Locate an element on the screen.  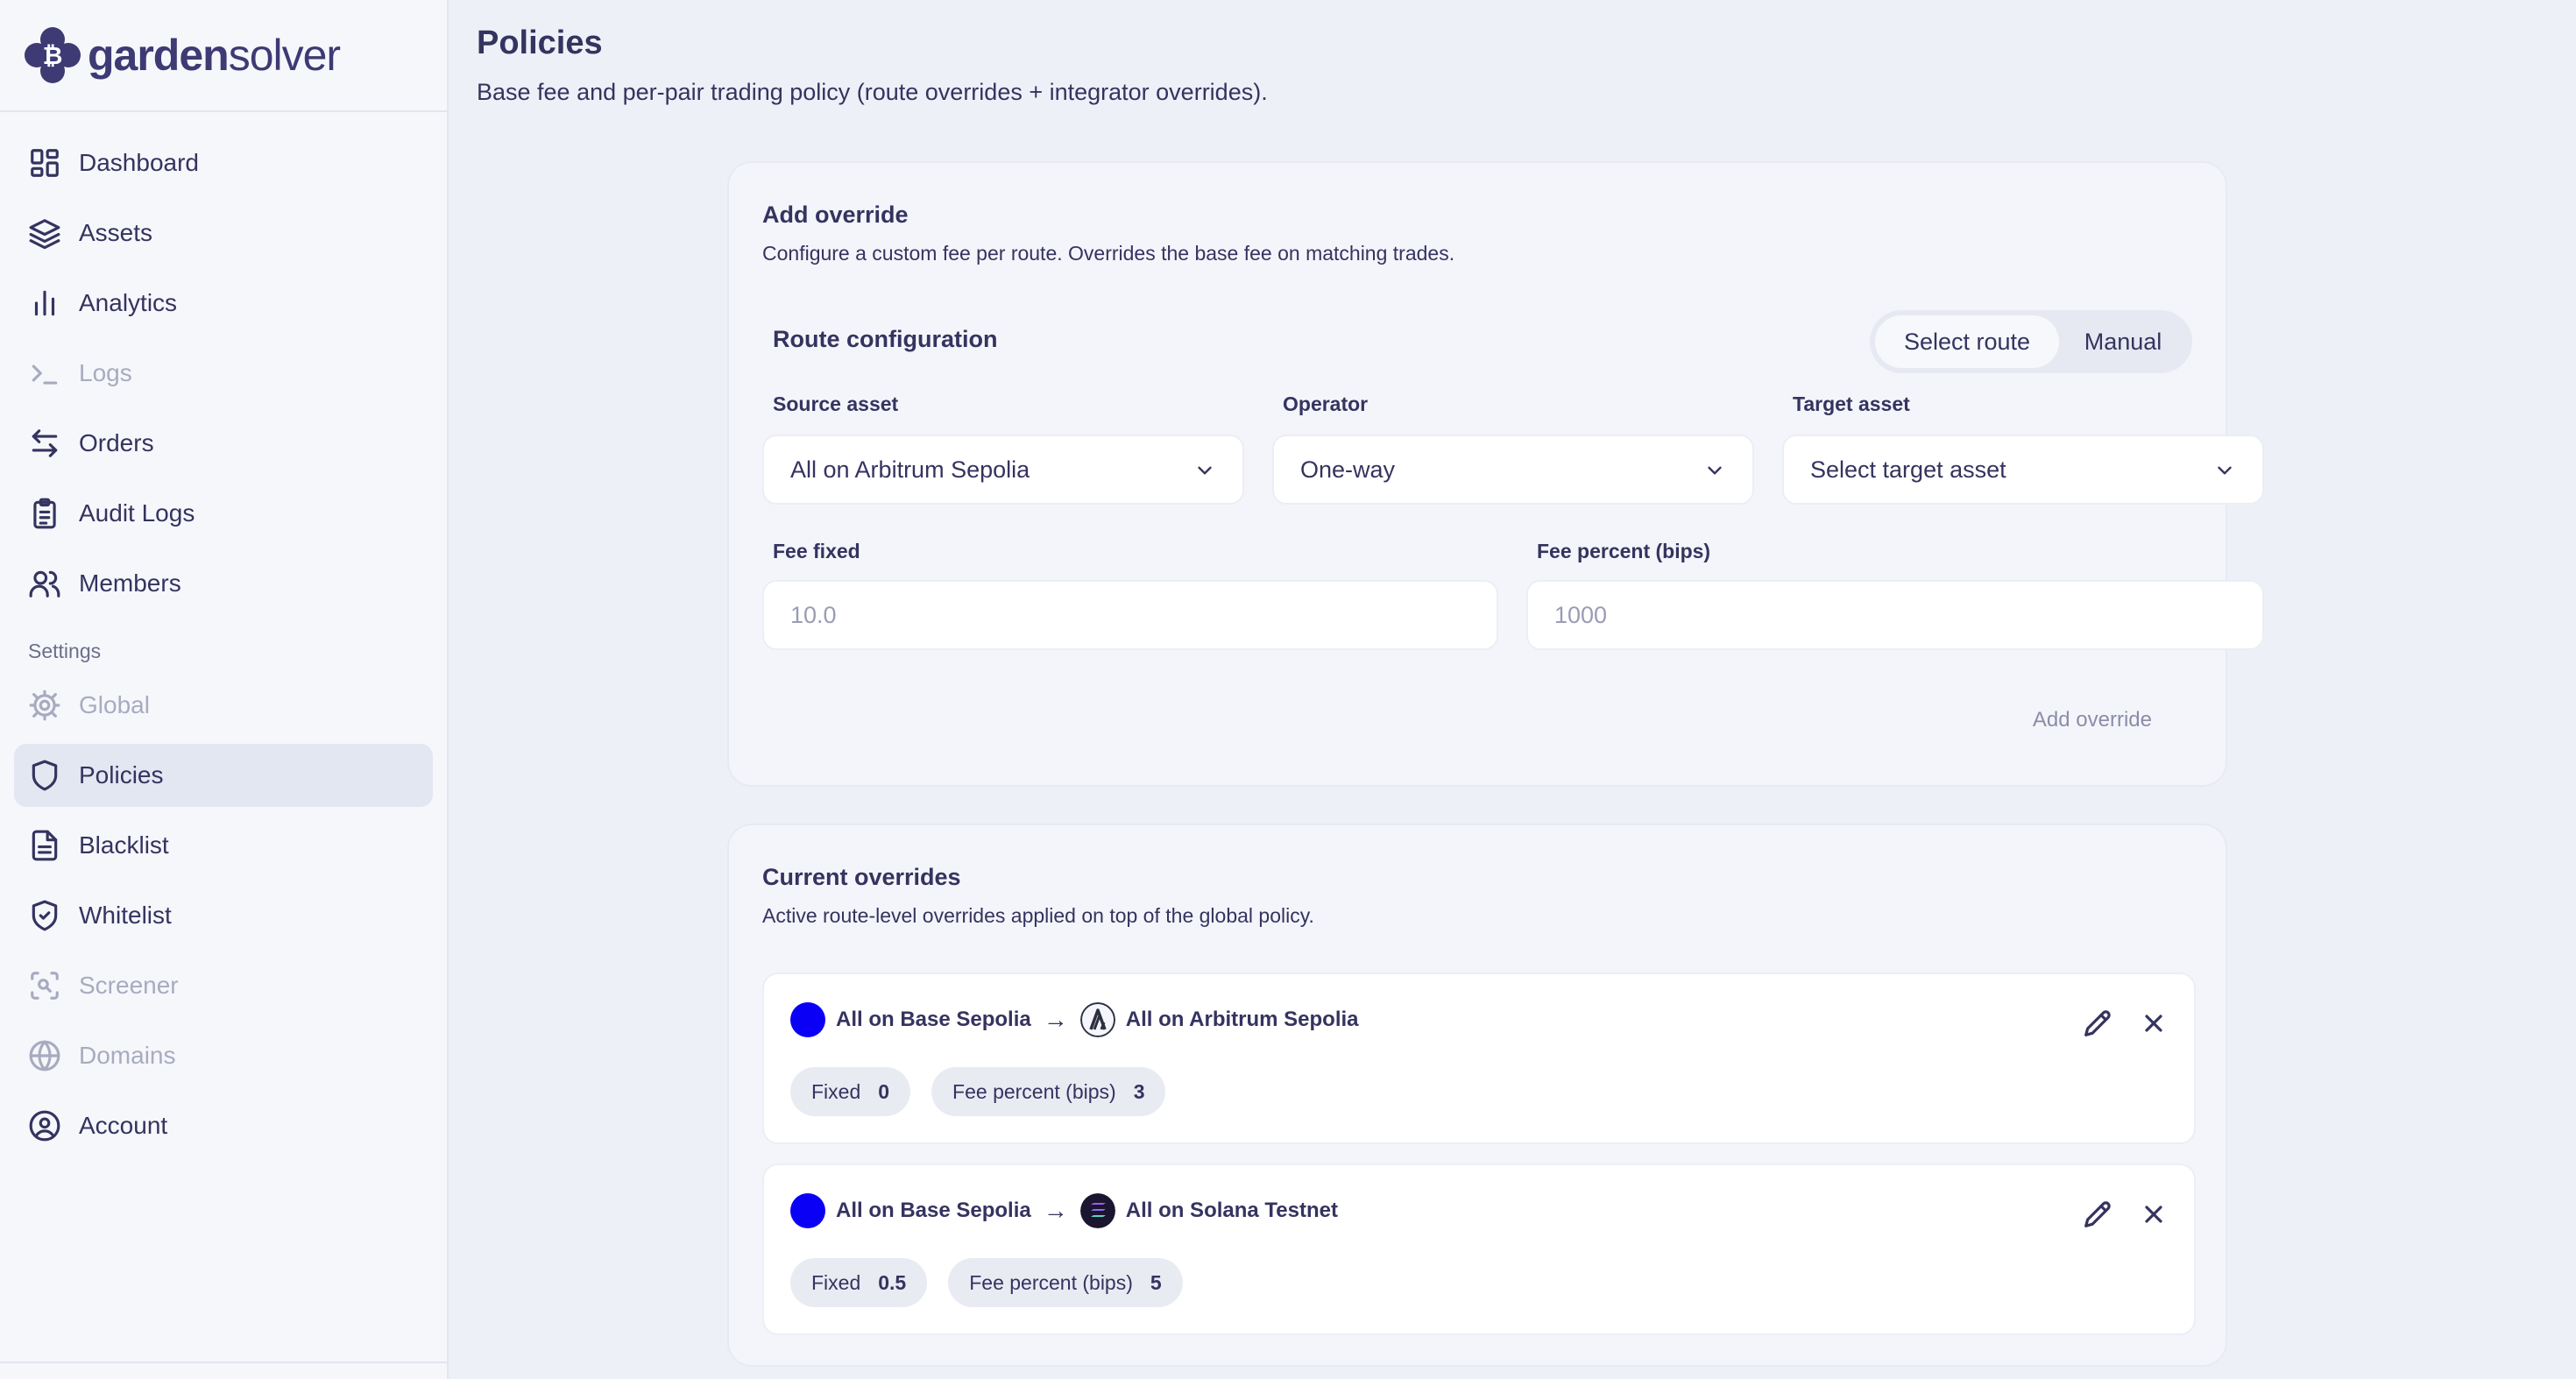
shield-icon is located at coordinates (45, 775).